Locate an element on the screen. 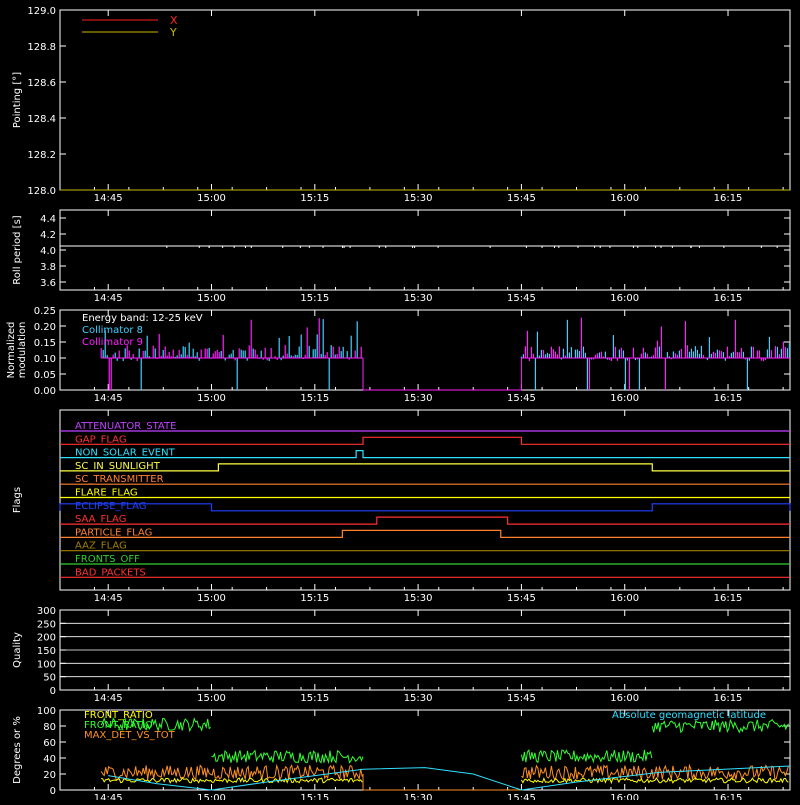  geomagnetic-latitude-label: Absolute geomagnetic latitude is located at coordinates (689, 715).